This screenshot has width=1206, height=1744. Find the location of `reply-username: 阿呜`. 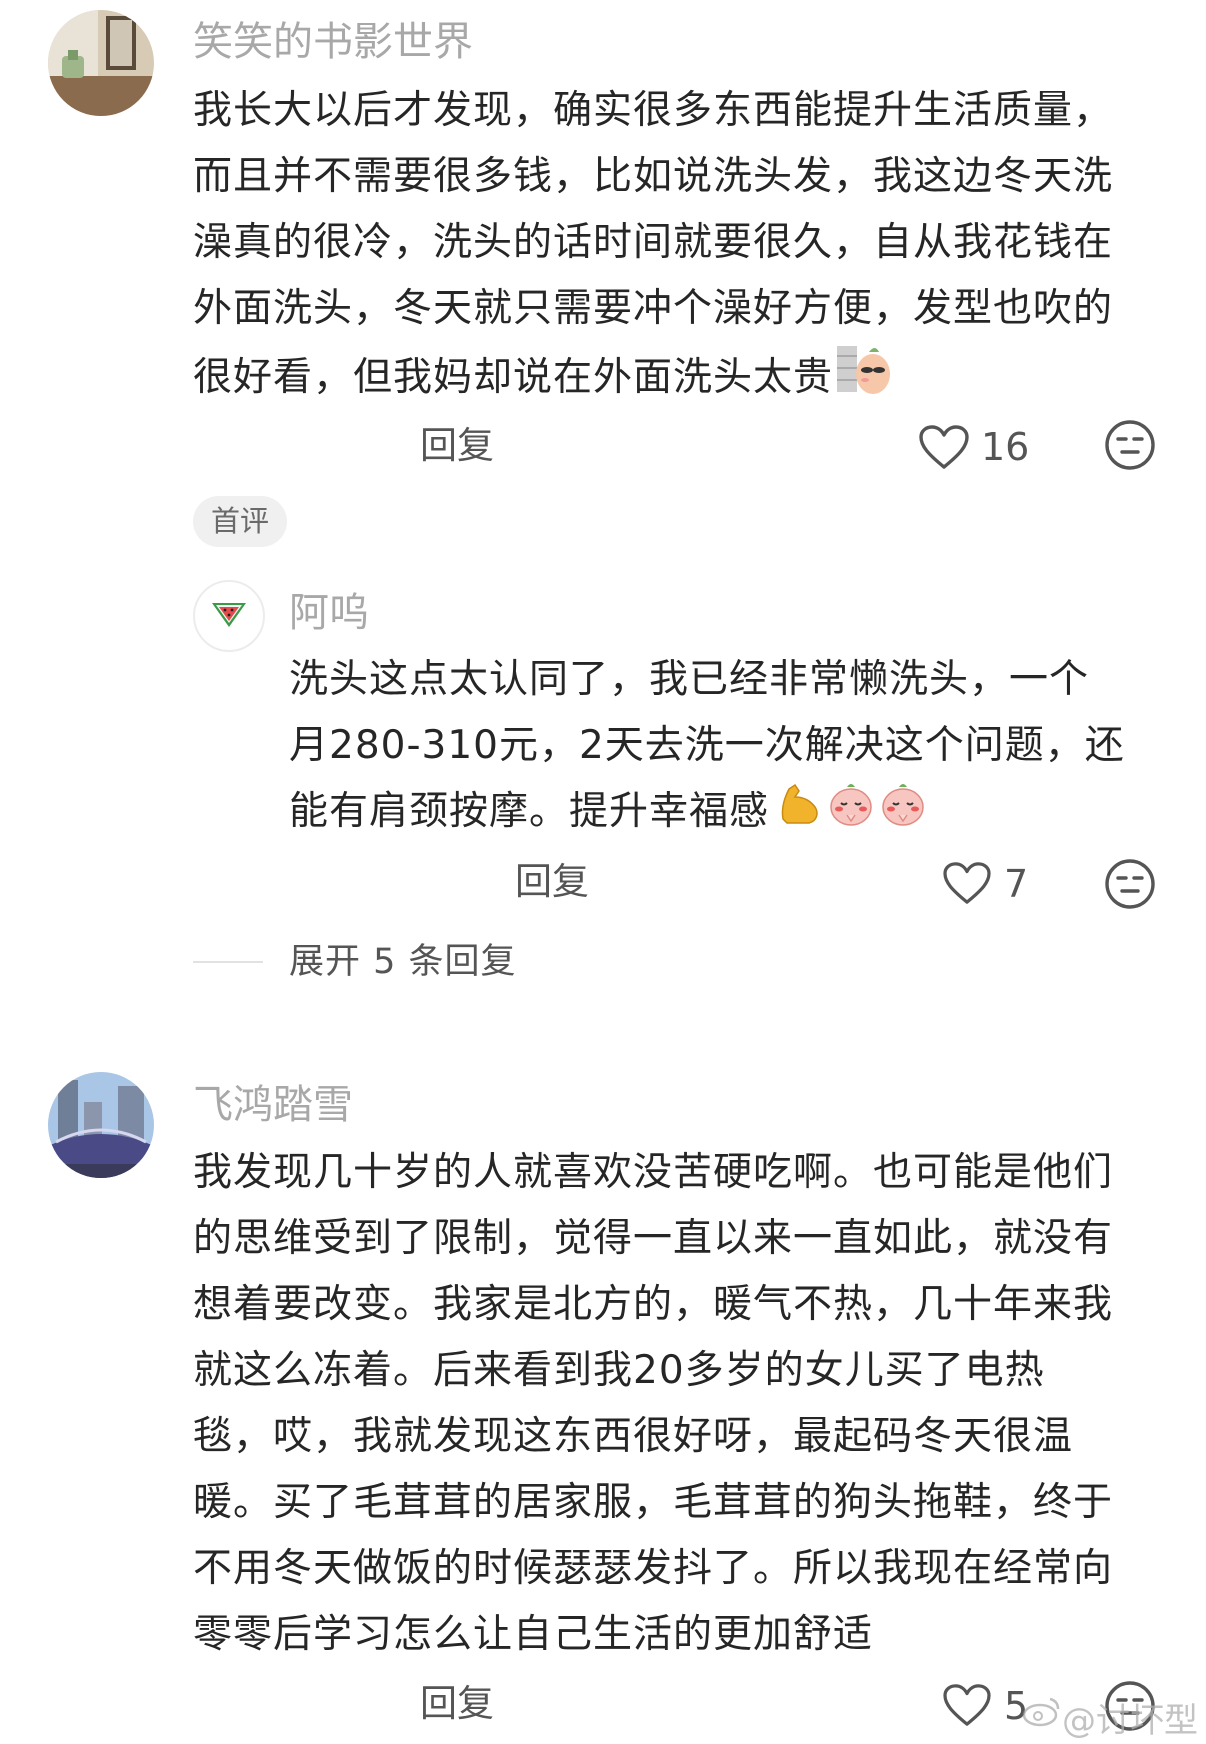

reply-username: 阿呜 is located at coordinates (329, 613).